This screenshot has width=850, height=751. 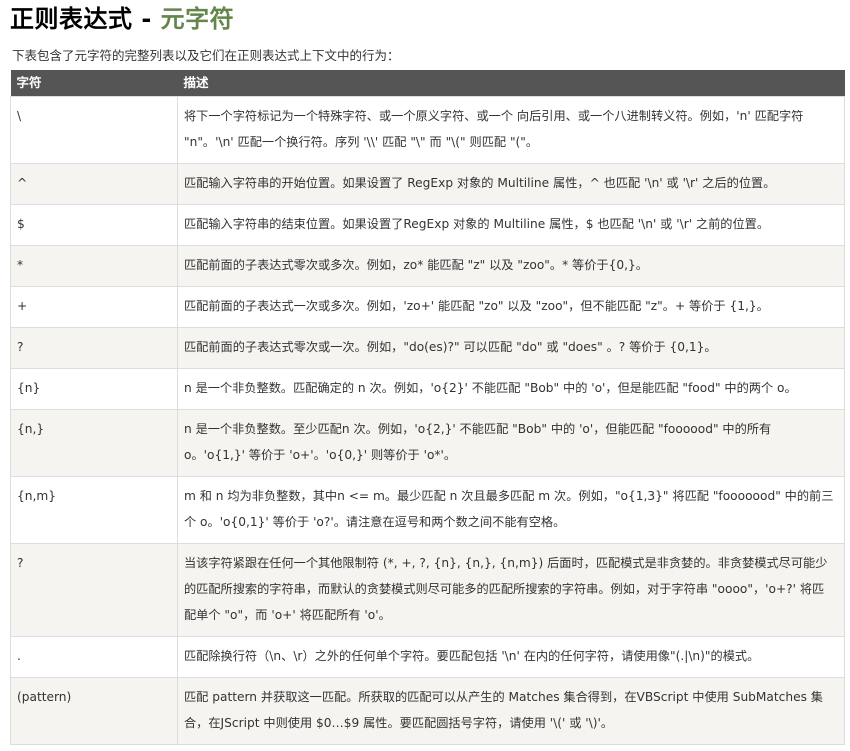 I want to click on row-char: +, so click(x=94, y=307).